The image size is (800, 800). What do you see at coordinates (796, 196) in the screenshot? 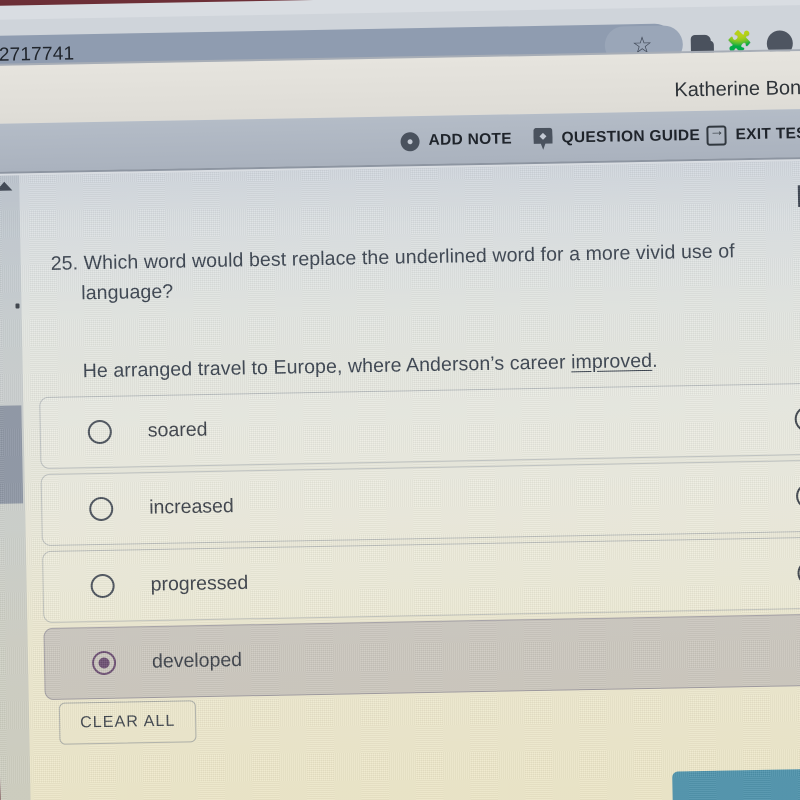
I see `flag-icon` at bounding box center [796, 196].